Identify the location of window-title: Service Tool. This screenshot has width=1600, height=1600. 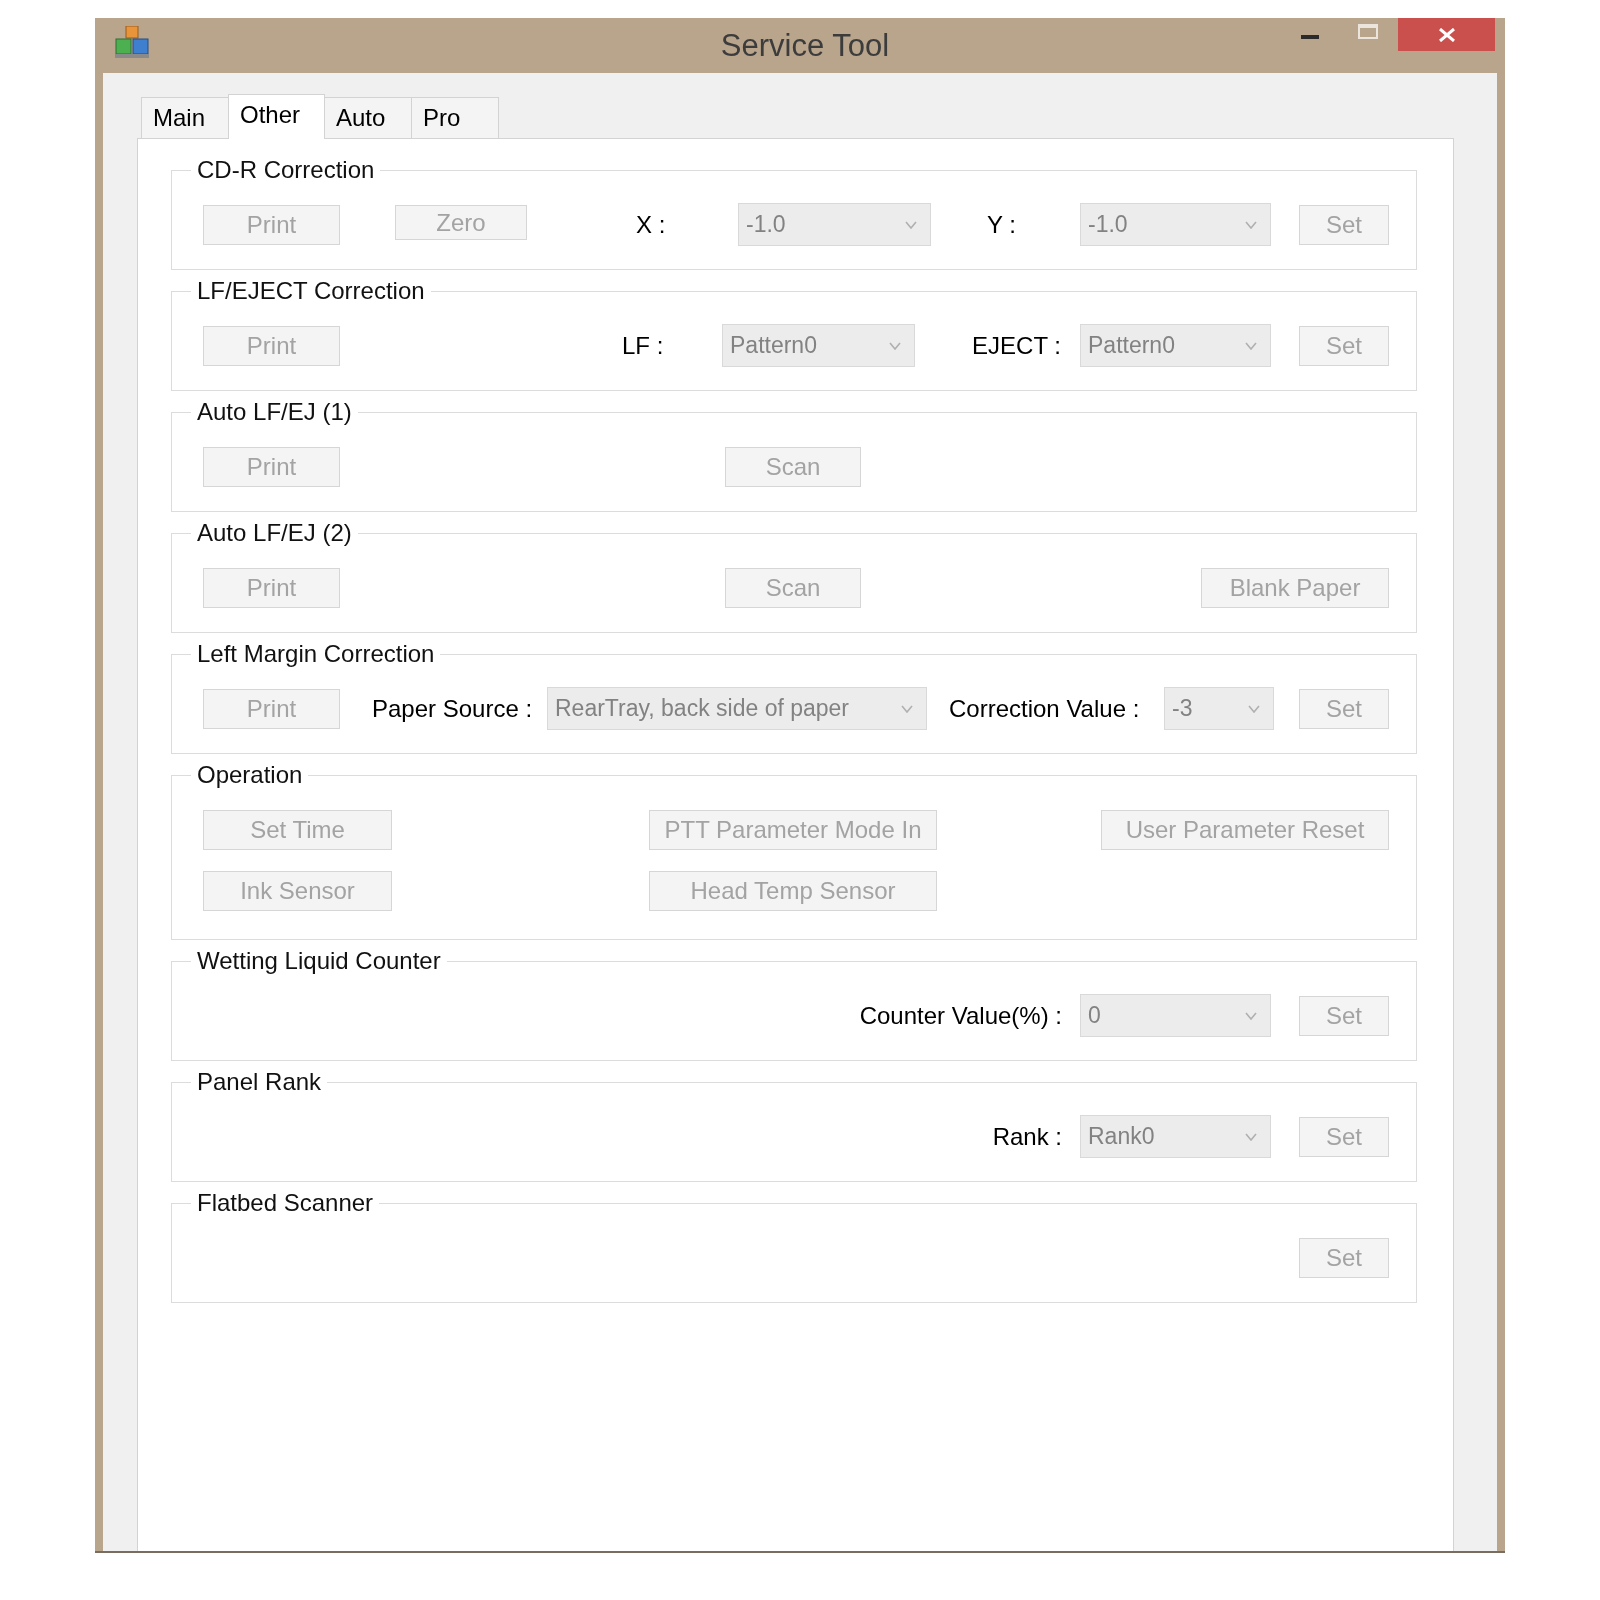
(805, 45).